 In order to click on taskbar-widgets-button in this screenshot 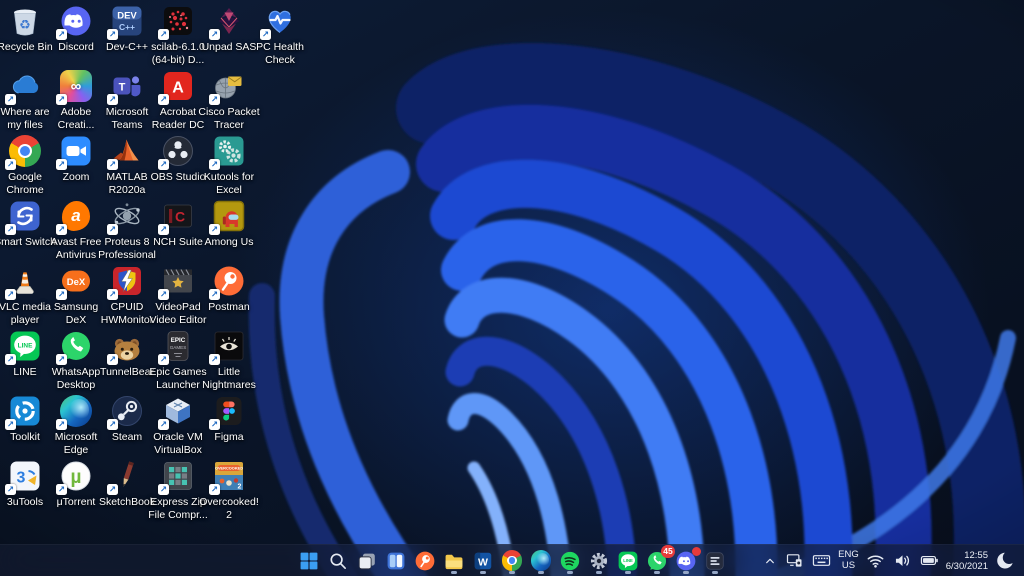, I will do `click(396, 561)`.